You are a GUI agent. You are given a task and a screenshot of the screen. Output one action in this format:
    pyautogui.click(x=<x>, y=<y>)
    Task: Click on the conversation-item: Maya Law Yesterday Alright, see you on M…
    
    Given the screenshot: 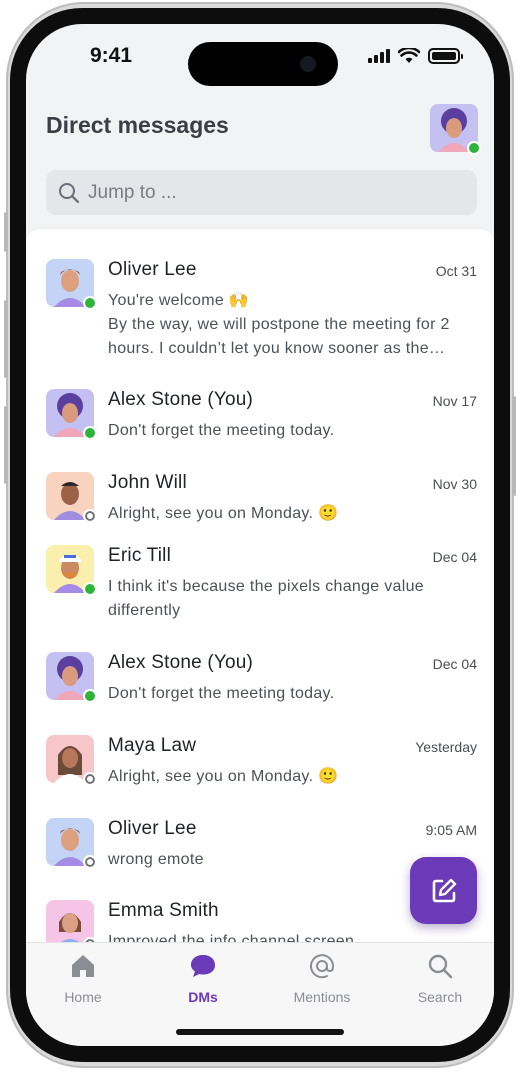 What is the action you would take?
    pyautogui.click(x=260, y=766)
    